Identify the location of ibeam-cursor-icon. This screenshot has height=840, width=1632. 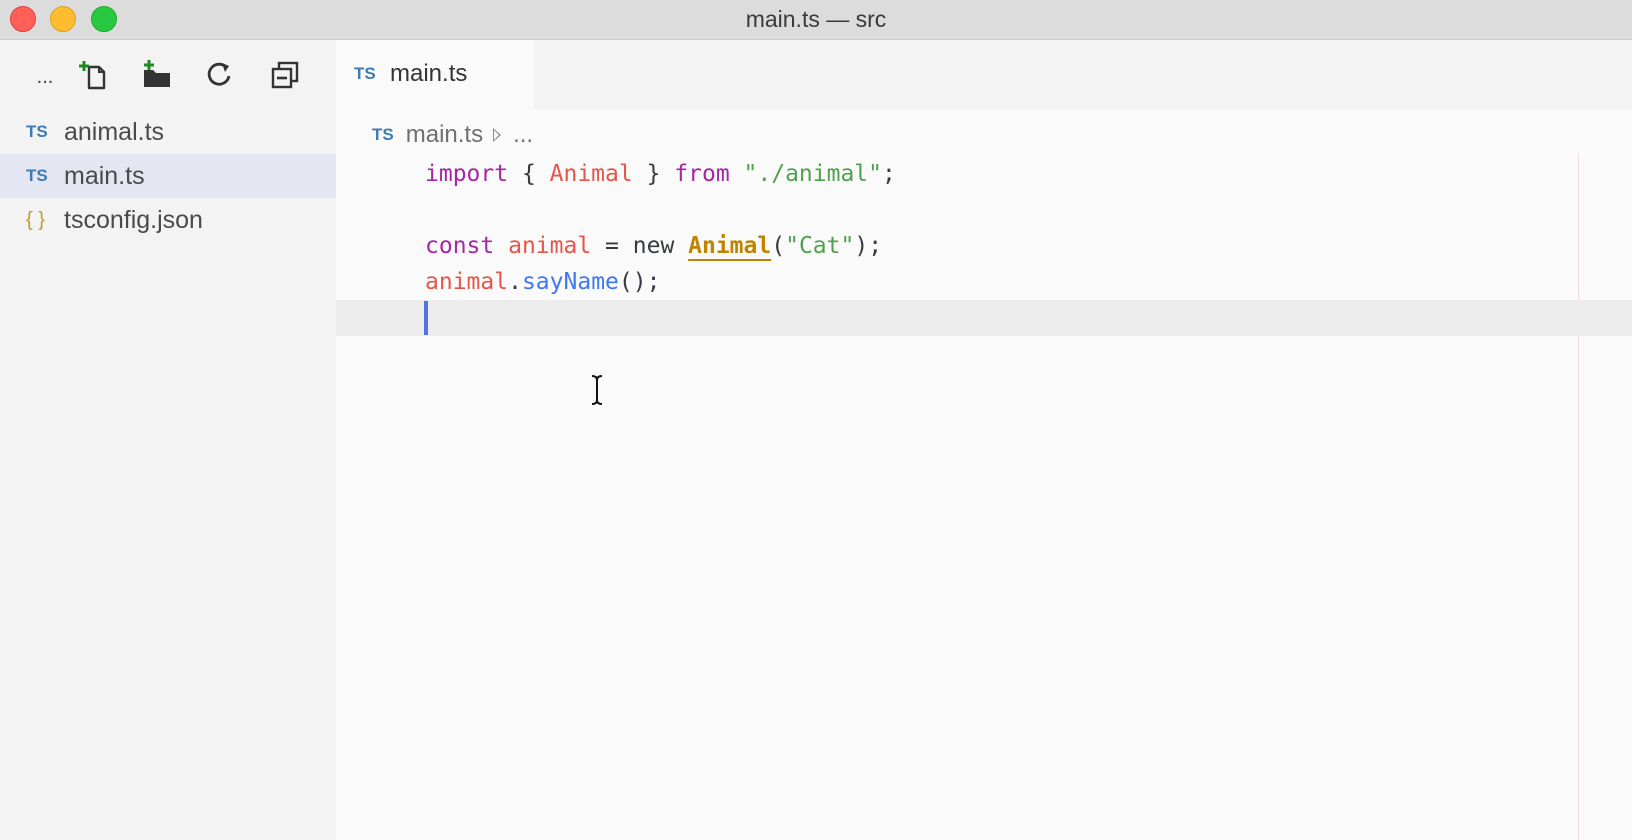
(597, 390).